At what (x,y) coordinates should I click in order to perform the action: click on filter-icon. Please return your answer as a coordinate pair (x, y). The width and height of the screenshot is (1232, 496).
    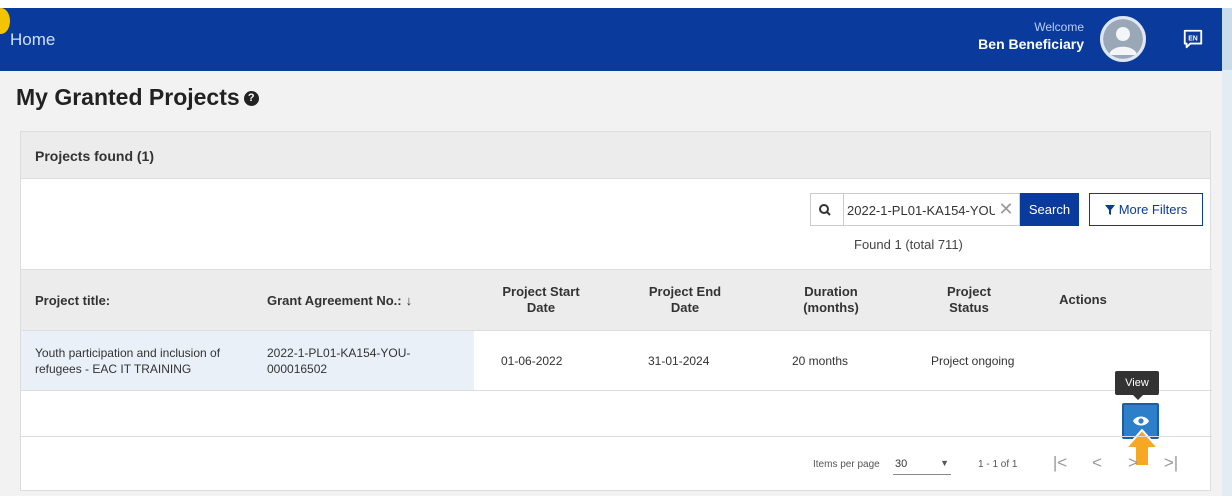
    Looking at the image, I should click on (1109, 210).